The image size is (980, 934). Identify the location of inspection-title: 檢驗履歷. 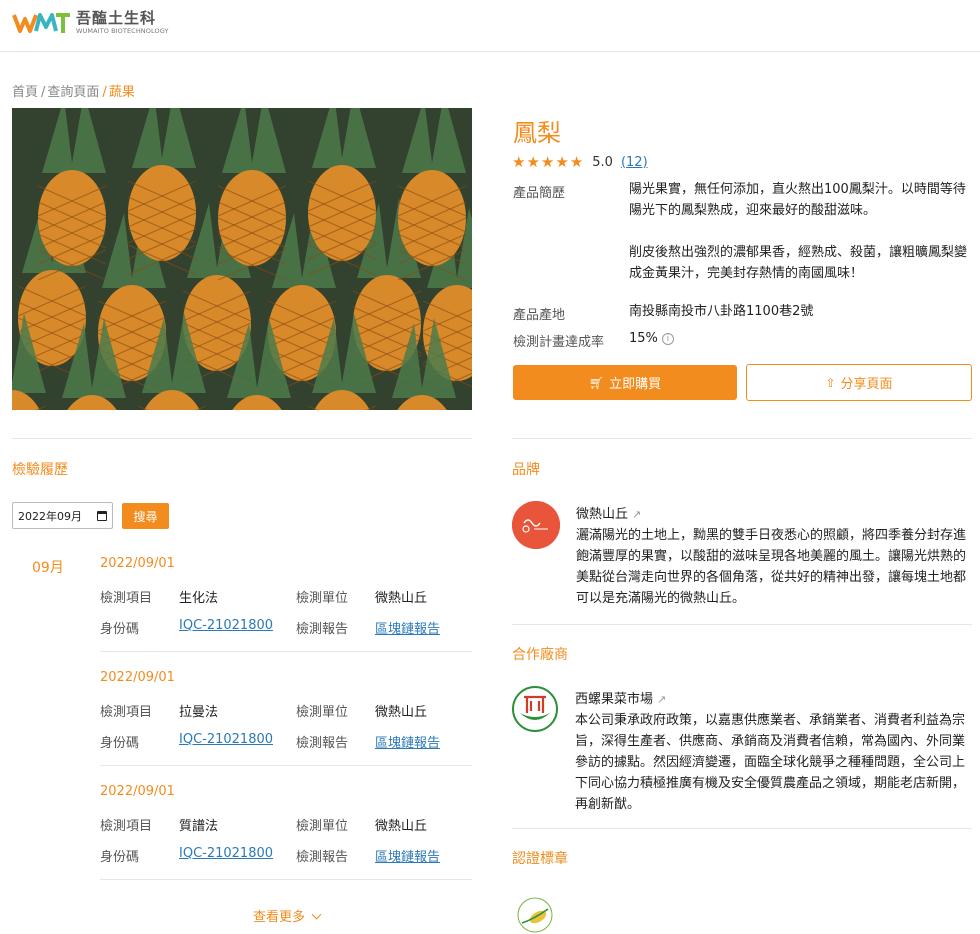
(40, 470).